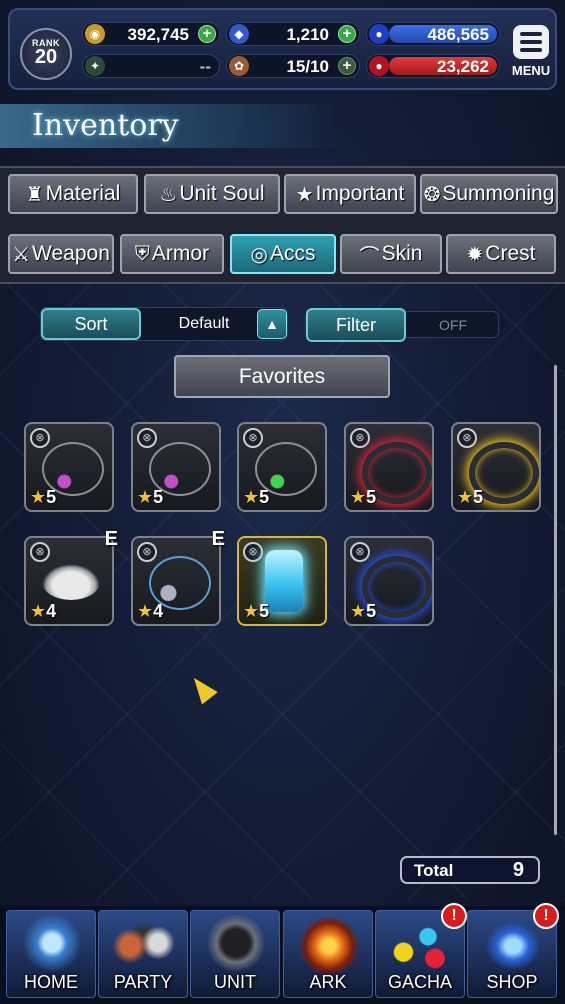  I want to click on tab-crest: ✹ Crest, so click(501, 254).